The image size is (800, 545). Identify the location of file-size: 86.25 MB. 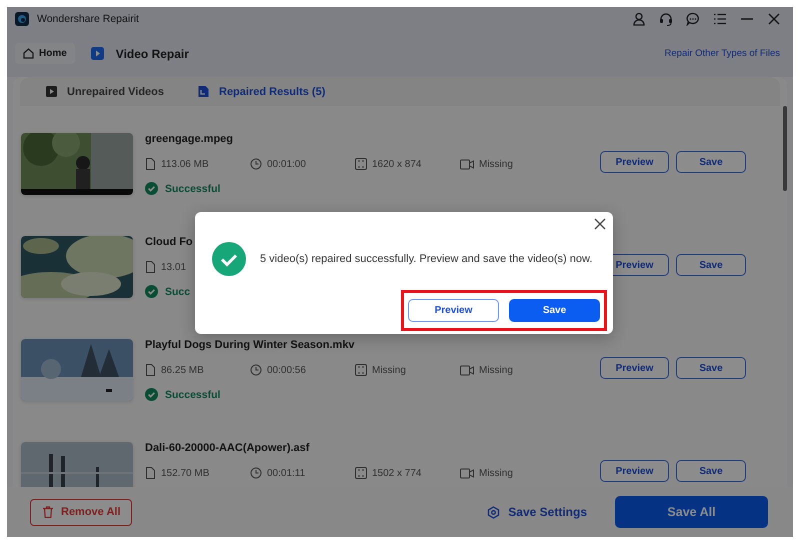
(182, 370).